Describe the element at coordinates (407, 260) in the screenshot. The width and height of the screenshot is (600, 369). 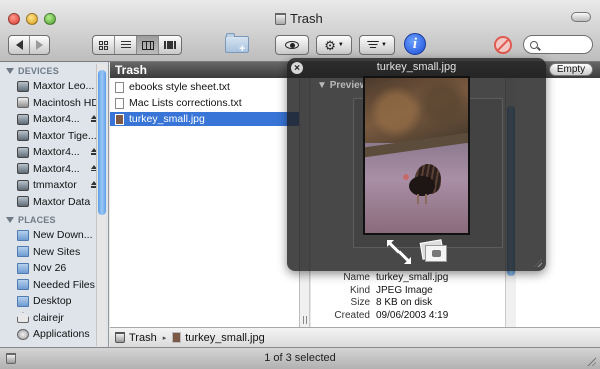
I see `arrow-head` at that location.